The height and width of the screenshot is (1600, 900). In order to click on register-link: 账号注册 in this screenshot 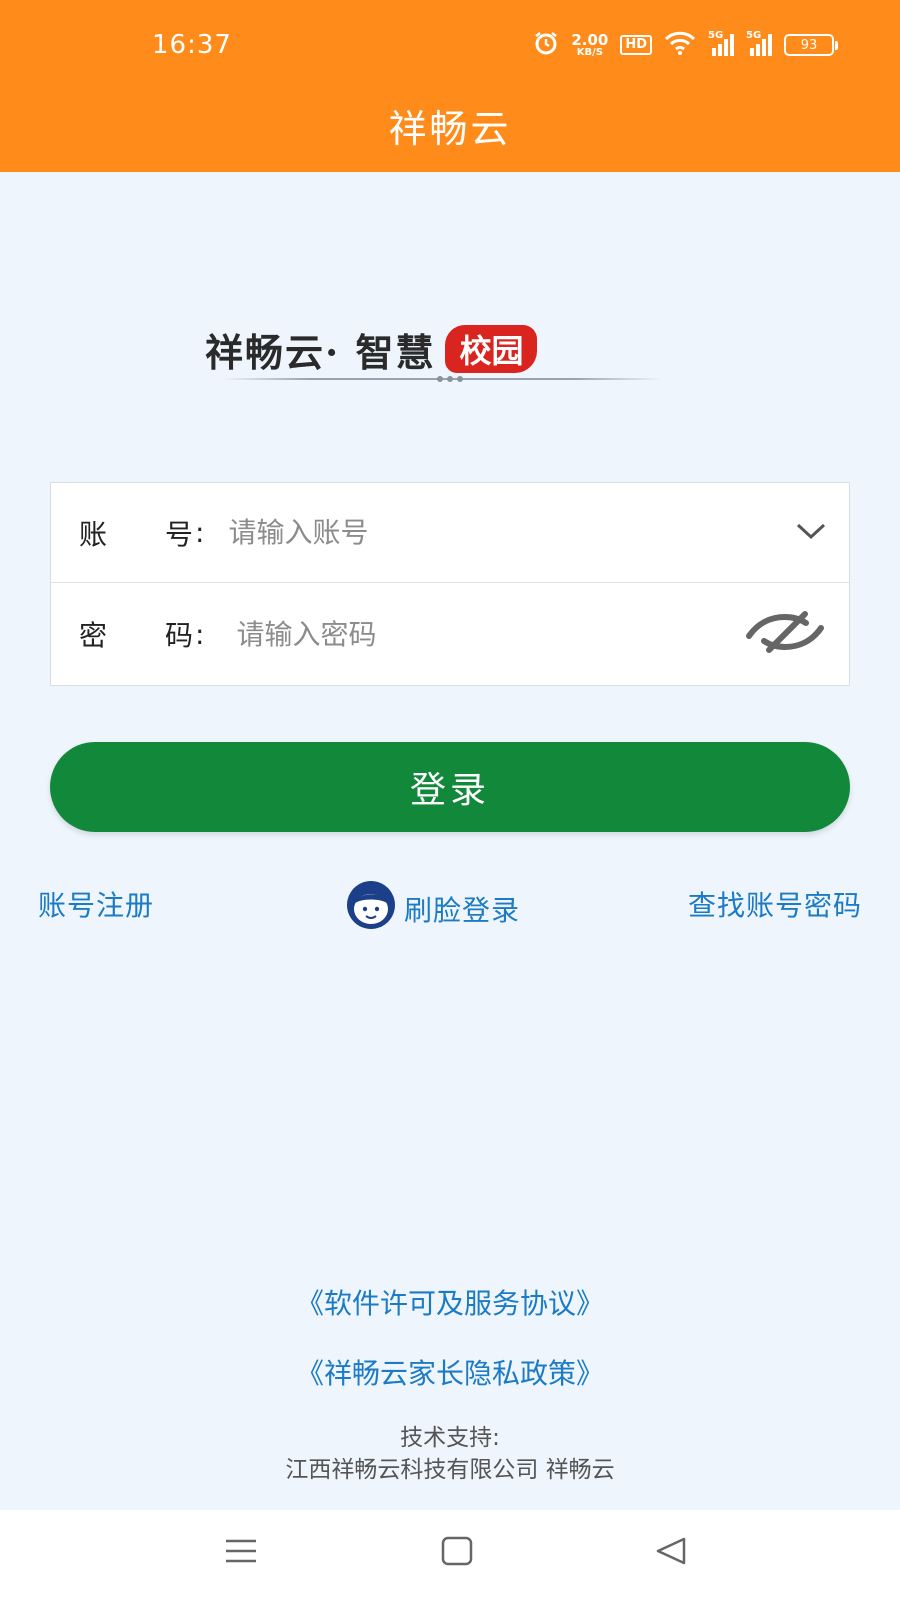, I will do `click(96, 904)`.